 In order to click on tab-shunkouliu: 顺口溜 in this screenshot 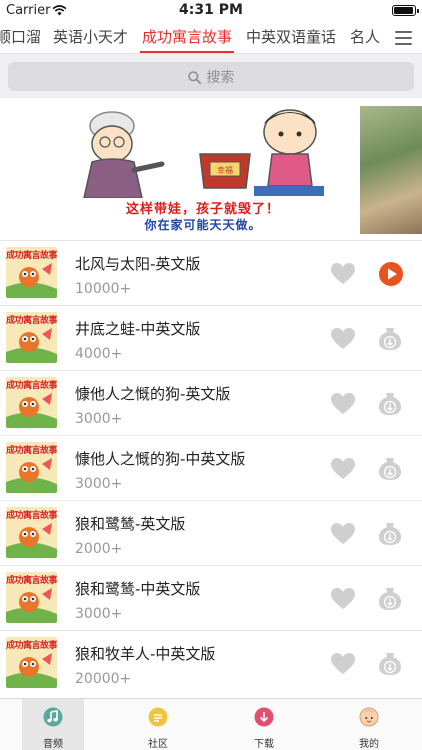, I will do `click(20, 36)`.